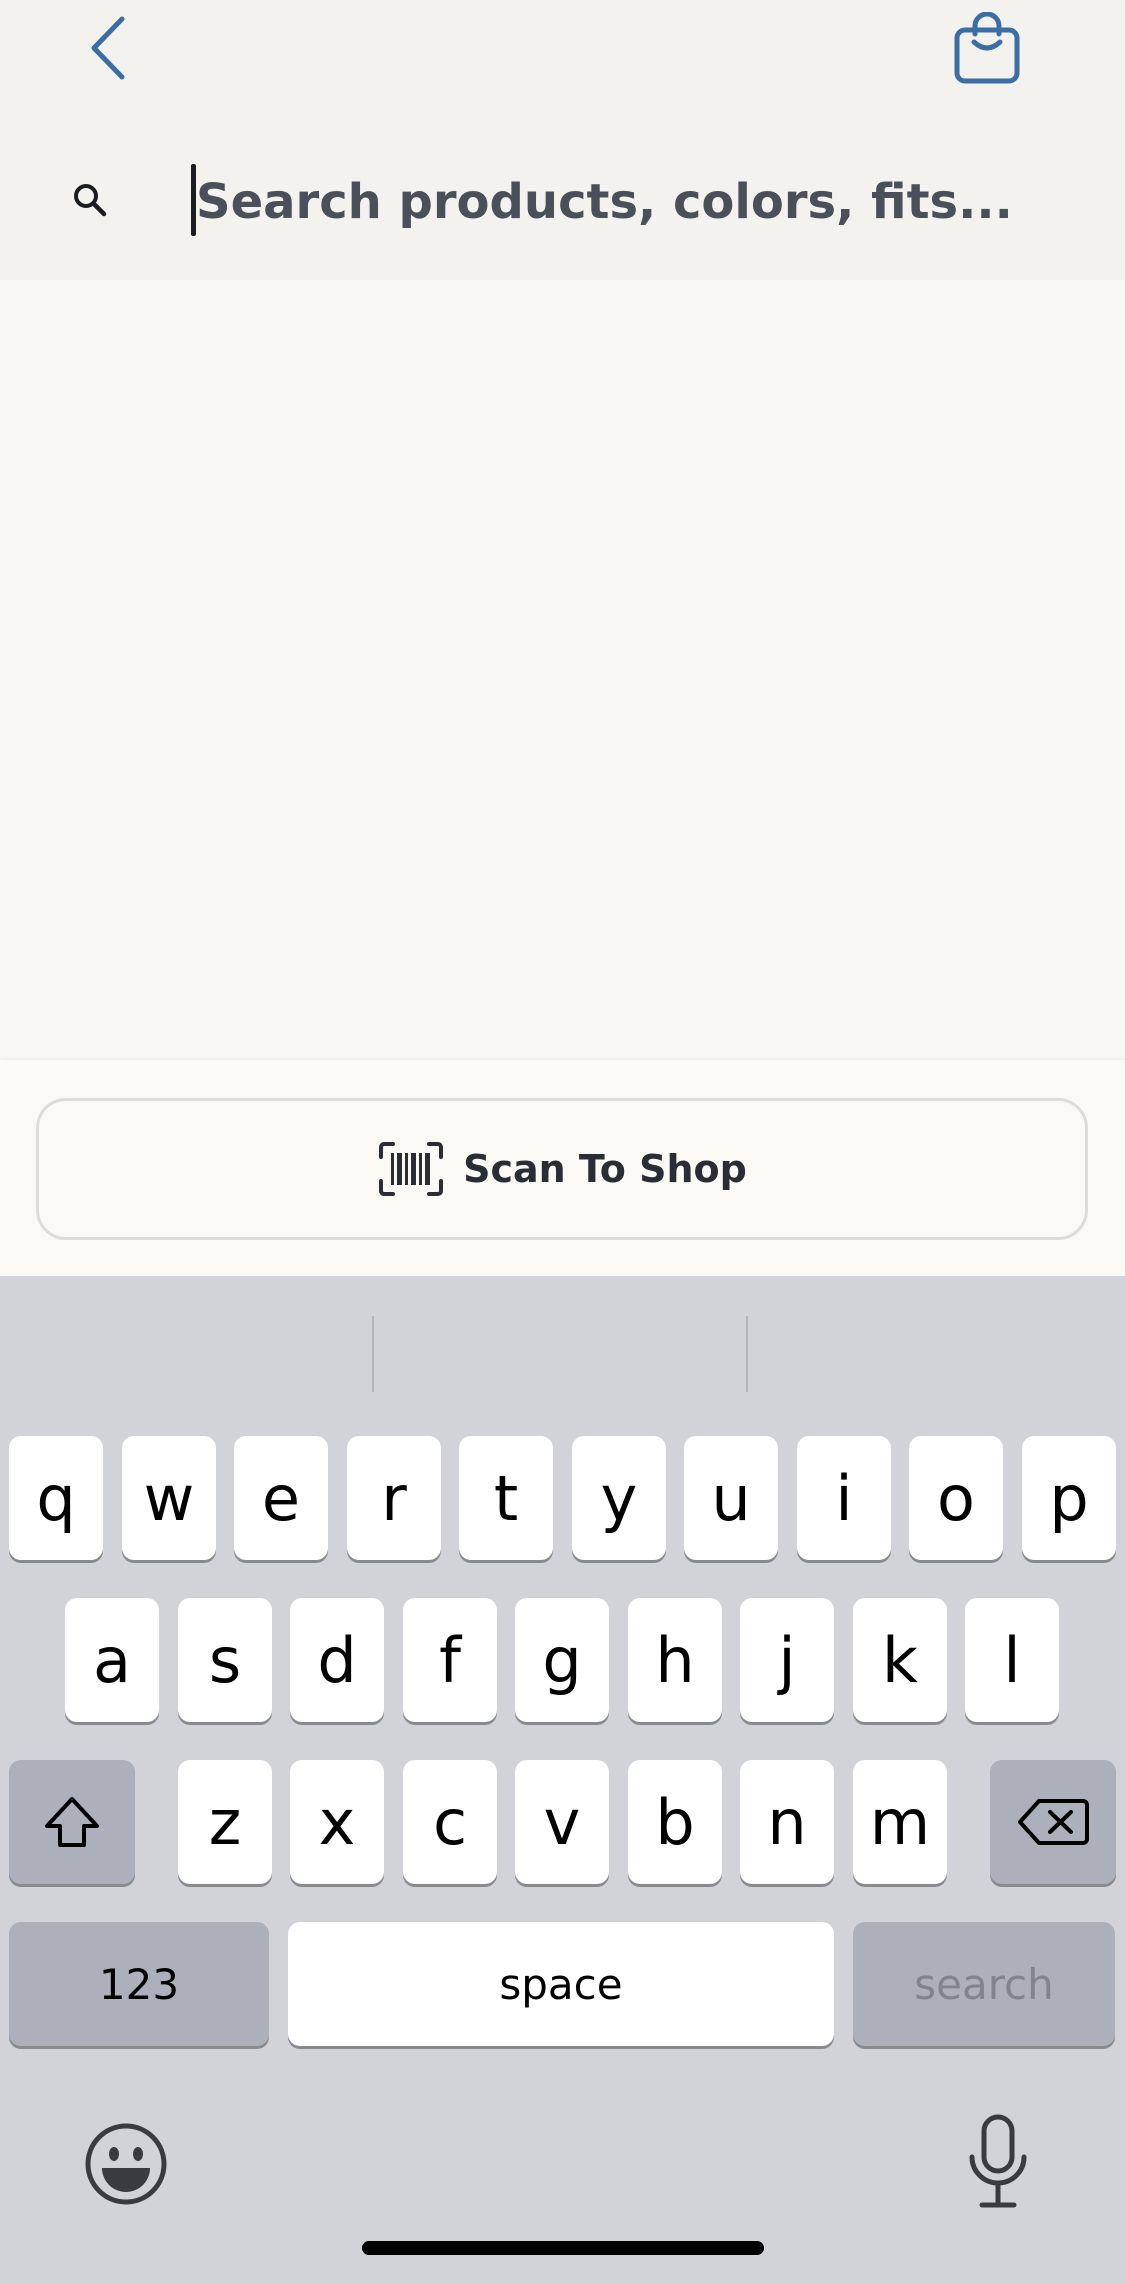  I want to click on shift-key, so click(72, 1822).